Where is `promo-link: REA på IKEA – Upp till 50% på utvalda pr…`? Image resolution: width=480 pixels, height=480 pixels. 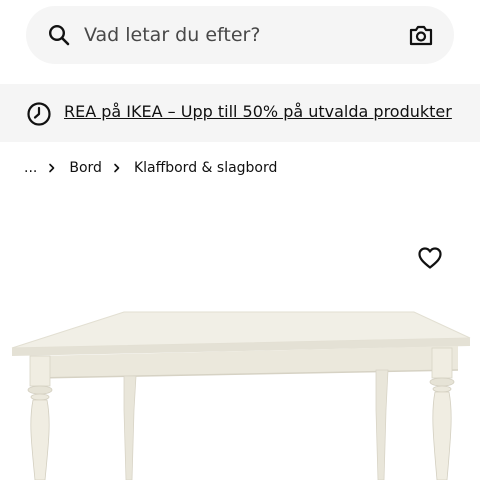
promo-link: REA på IKEA – Upp till 50% på utvalda pr… is located at coordinates (258, 113).